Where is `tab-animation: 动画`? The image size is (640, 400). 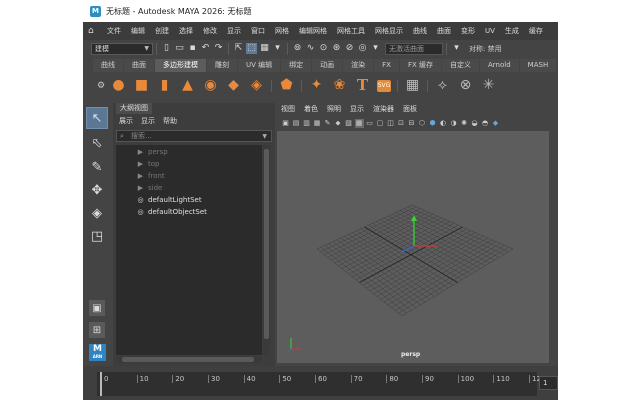
tab-animation: 动画 is located at coordinates (327, 65).